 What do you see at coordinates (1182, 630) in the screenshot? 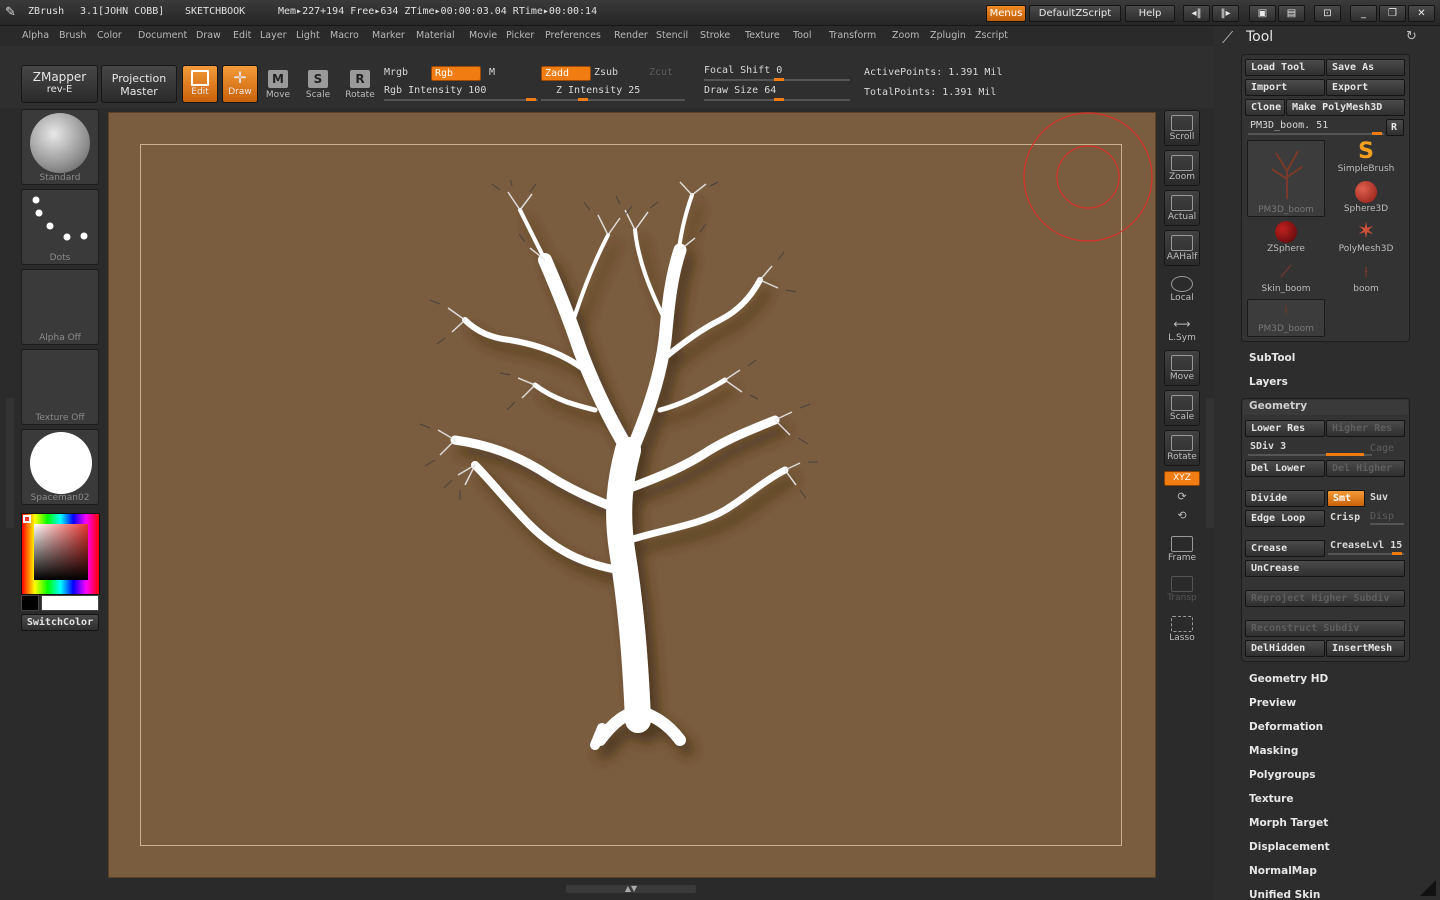
I see `lasso-button: Lasso` at bounding box center [1182, 630].